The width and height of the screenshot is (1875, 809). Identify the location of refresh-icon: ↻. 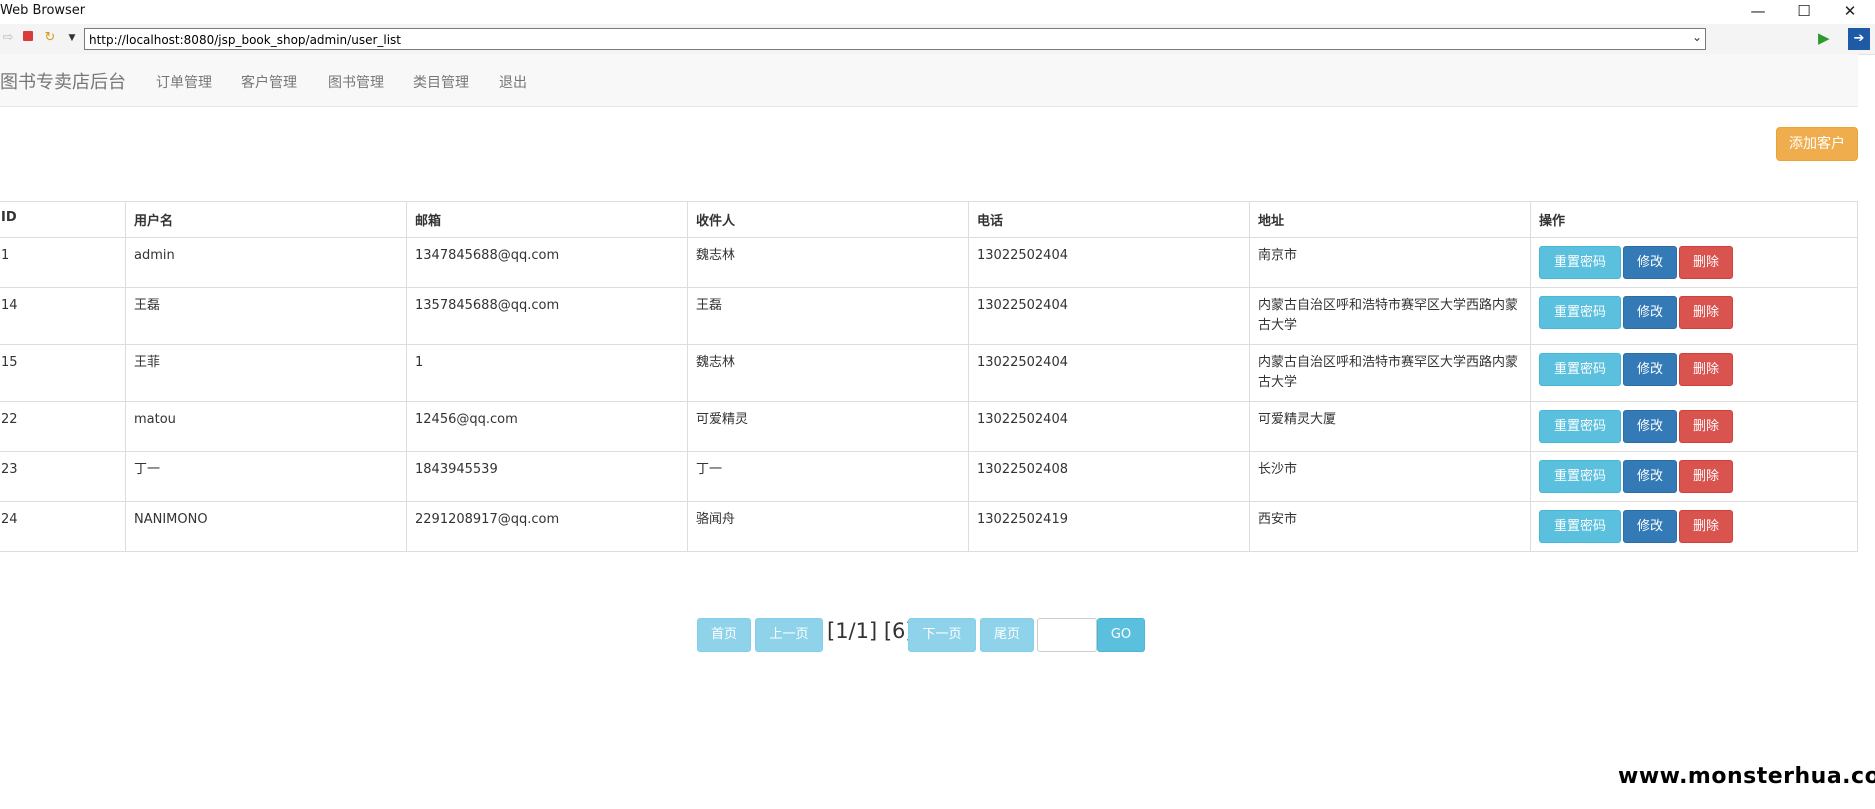
(50, 38).